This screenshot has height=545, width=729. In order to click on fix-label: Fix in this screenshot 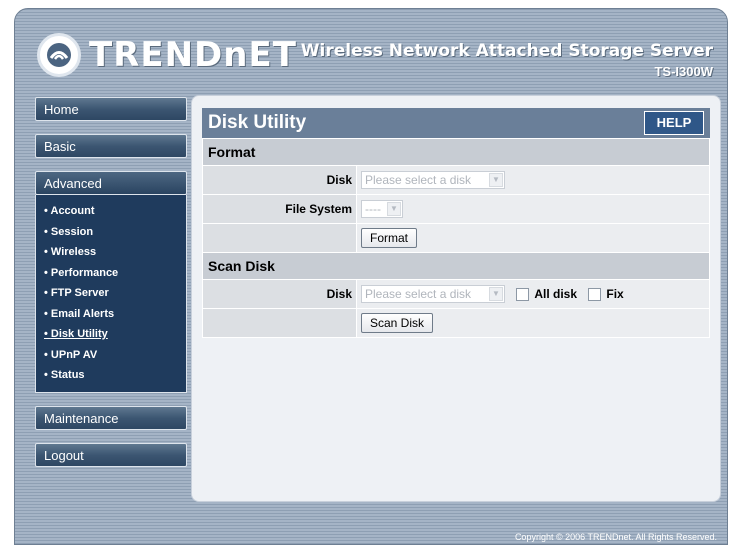, I will do `click(615, 294)`.